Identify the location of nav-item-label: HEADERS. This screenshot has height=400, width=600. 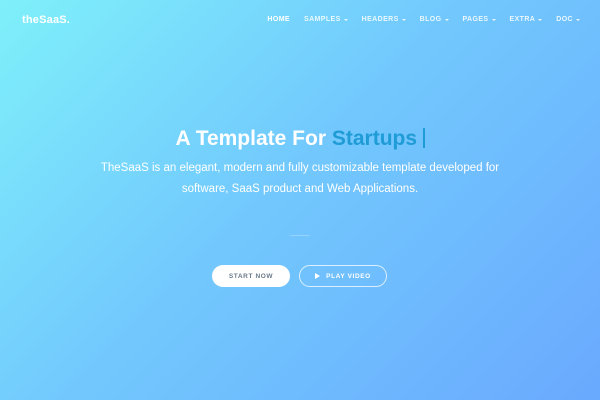
(380, 19).